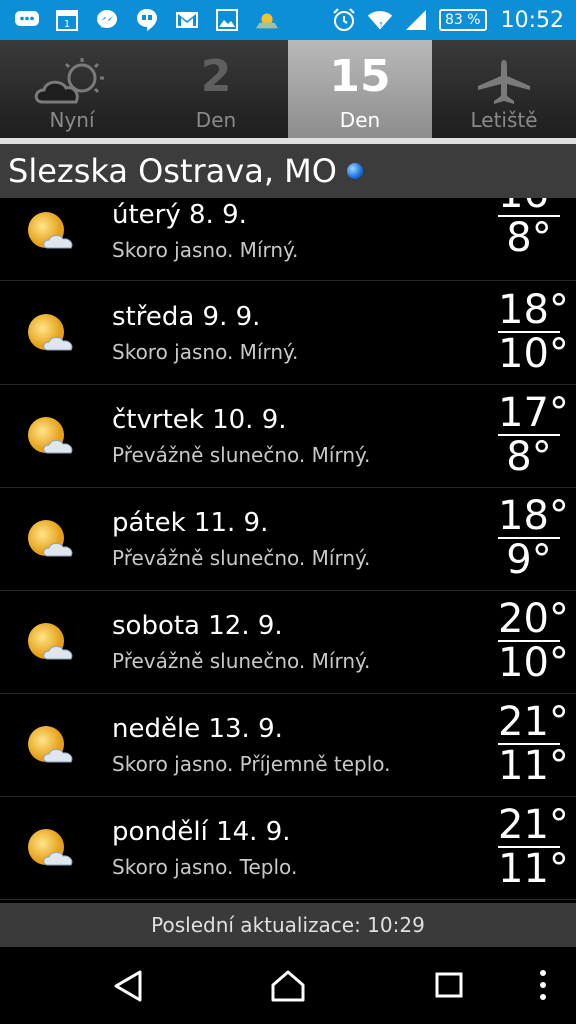 The height and width of the screenshot is (1024, 576). Describe the element at coordinates (288, 333) in the screenshot. I see `forecast-row: středa 9. 9. Skoro jasno. Mírný. 18° 10°` at that location.